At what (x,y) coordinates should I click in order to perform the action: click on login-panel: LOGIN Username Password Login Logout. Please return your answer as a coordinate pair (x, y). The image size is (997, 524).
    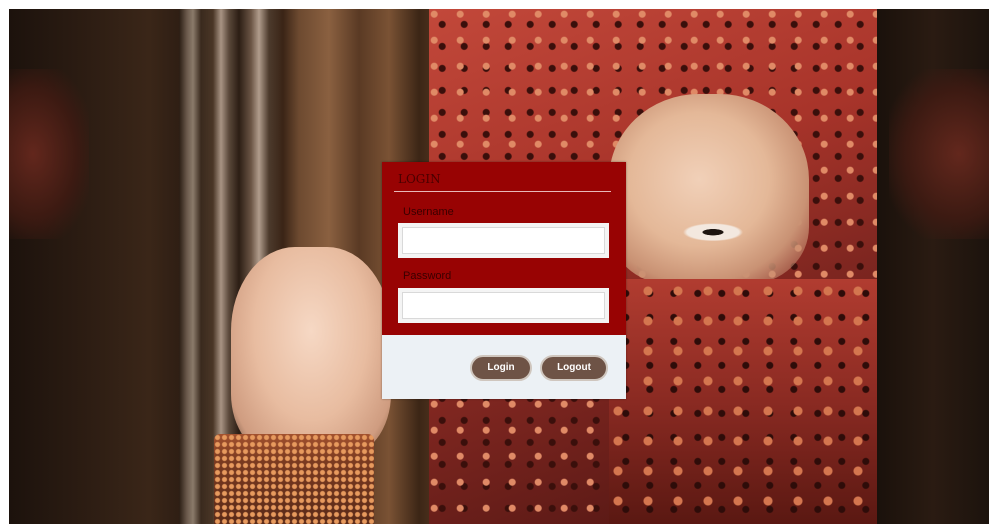
    Looking at the image, I should click on (504, 280).